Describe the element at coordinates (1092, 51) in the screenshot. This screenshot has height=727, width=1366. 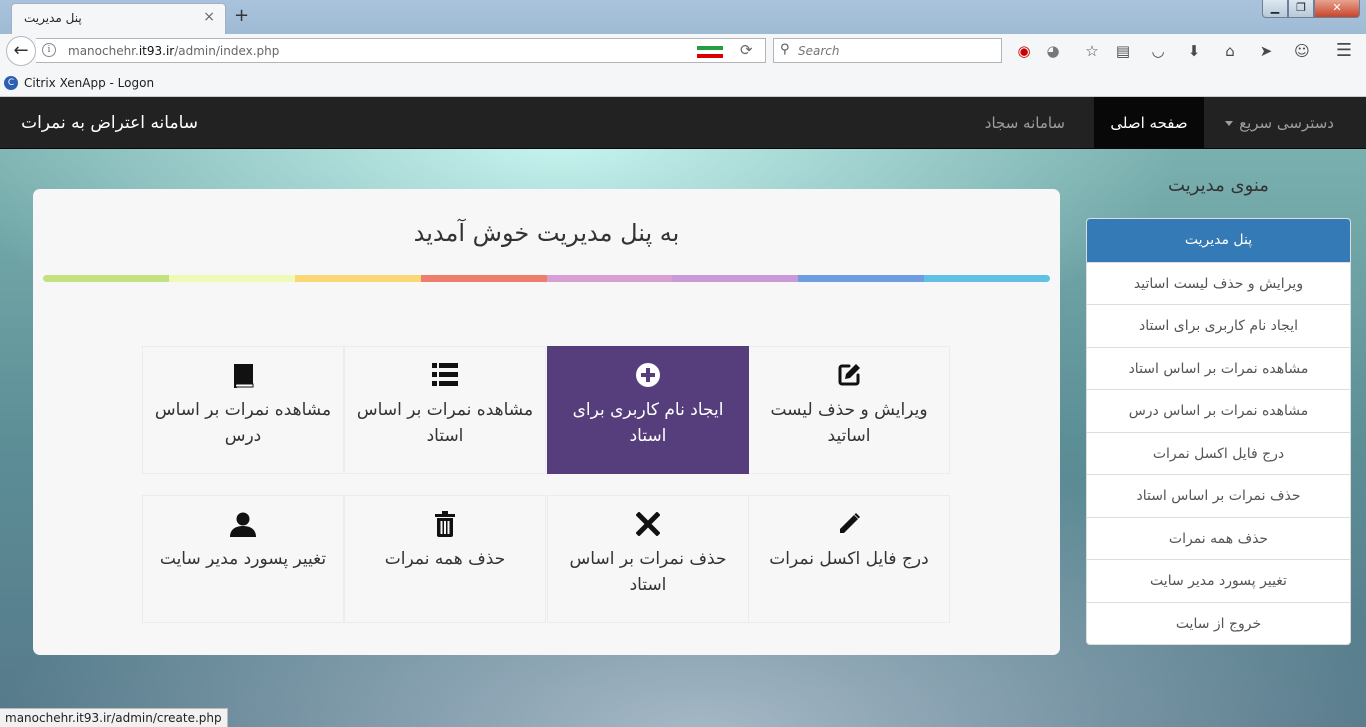
I see `star-icon: ☆` at that location.